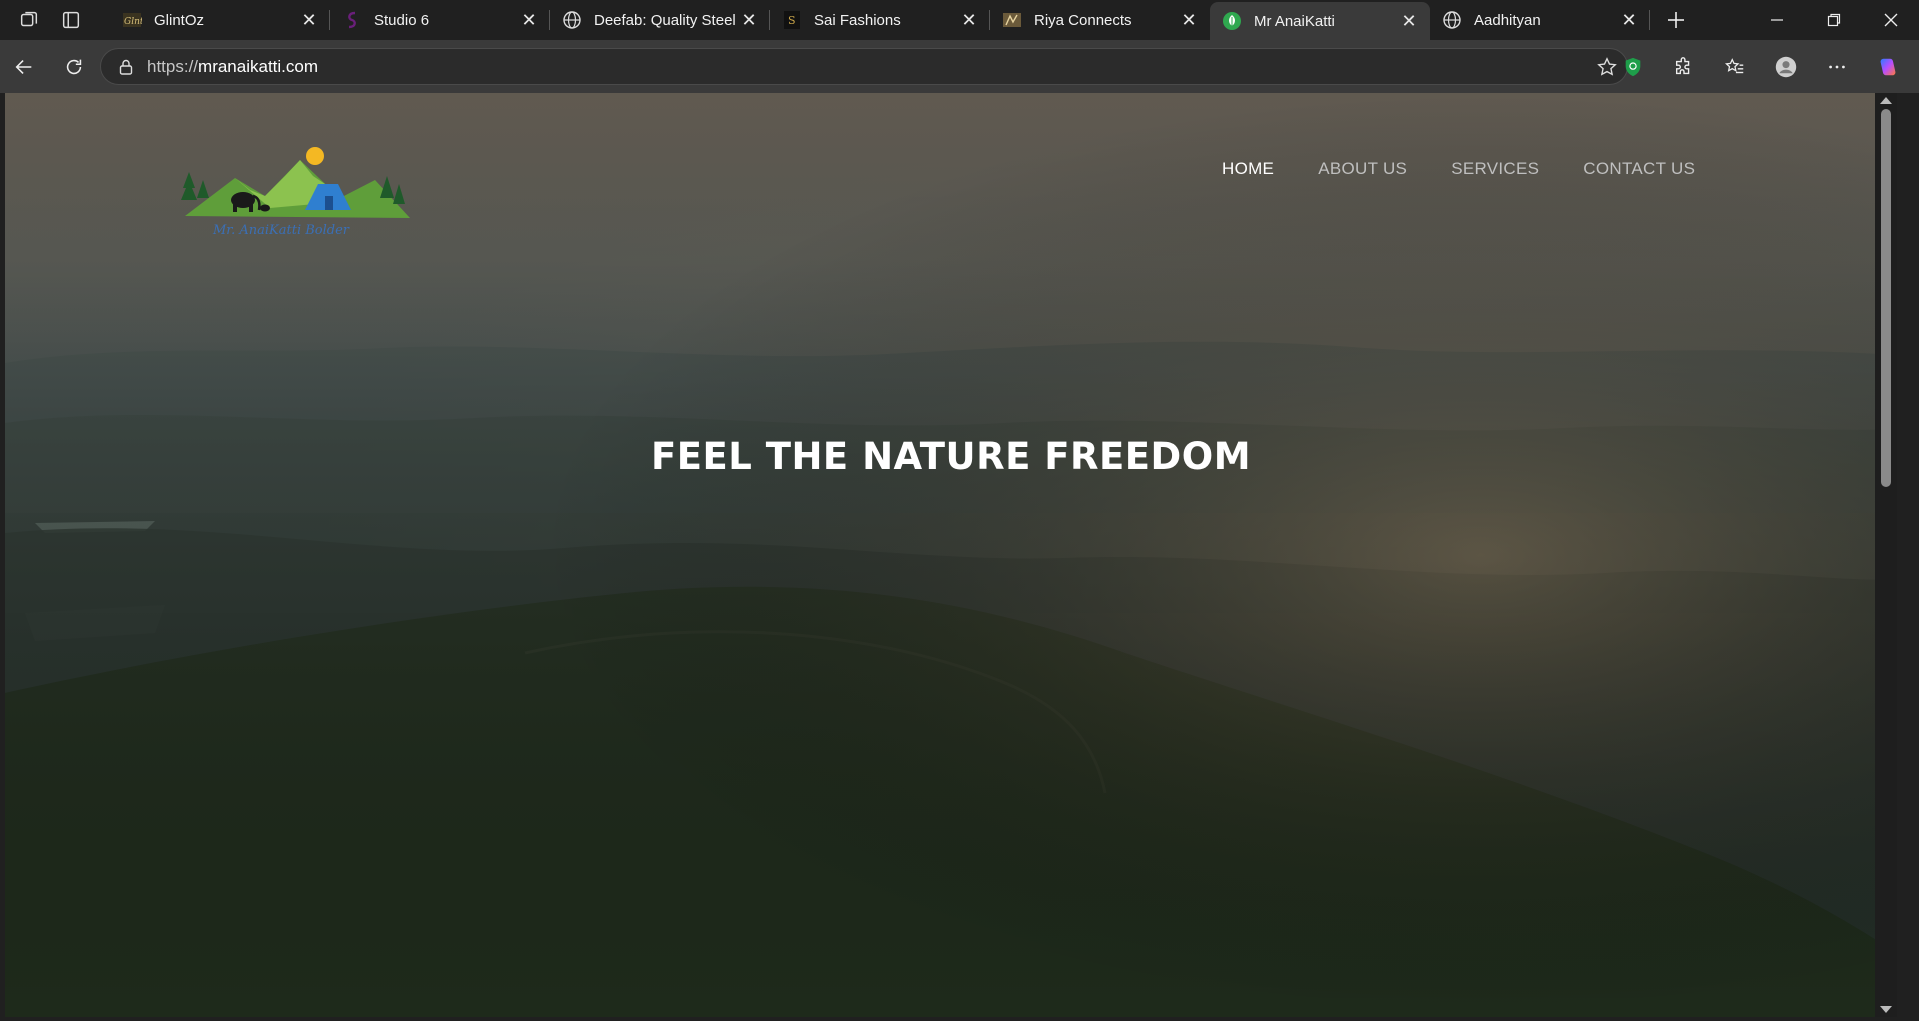  What do you see at coordinates (951, 456) in the screenshot?
I see `hero-title: FEEL THE NATURE FREEDOM` at bounding box center [951, 456].